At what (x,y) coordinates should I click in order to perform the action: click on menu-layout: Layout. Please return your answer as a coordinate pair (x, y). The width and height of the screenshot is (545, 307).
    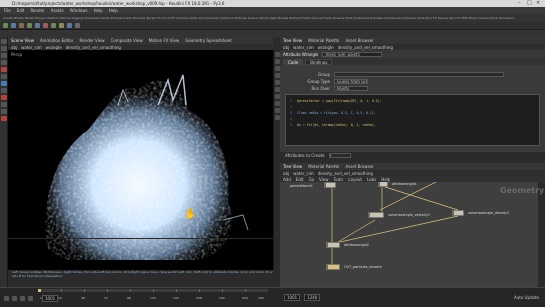
    Looking at the image, I should click on (355, 179).